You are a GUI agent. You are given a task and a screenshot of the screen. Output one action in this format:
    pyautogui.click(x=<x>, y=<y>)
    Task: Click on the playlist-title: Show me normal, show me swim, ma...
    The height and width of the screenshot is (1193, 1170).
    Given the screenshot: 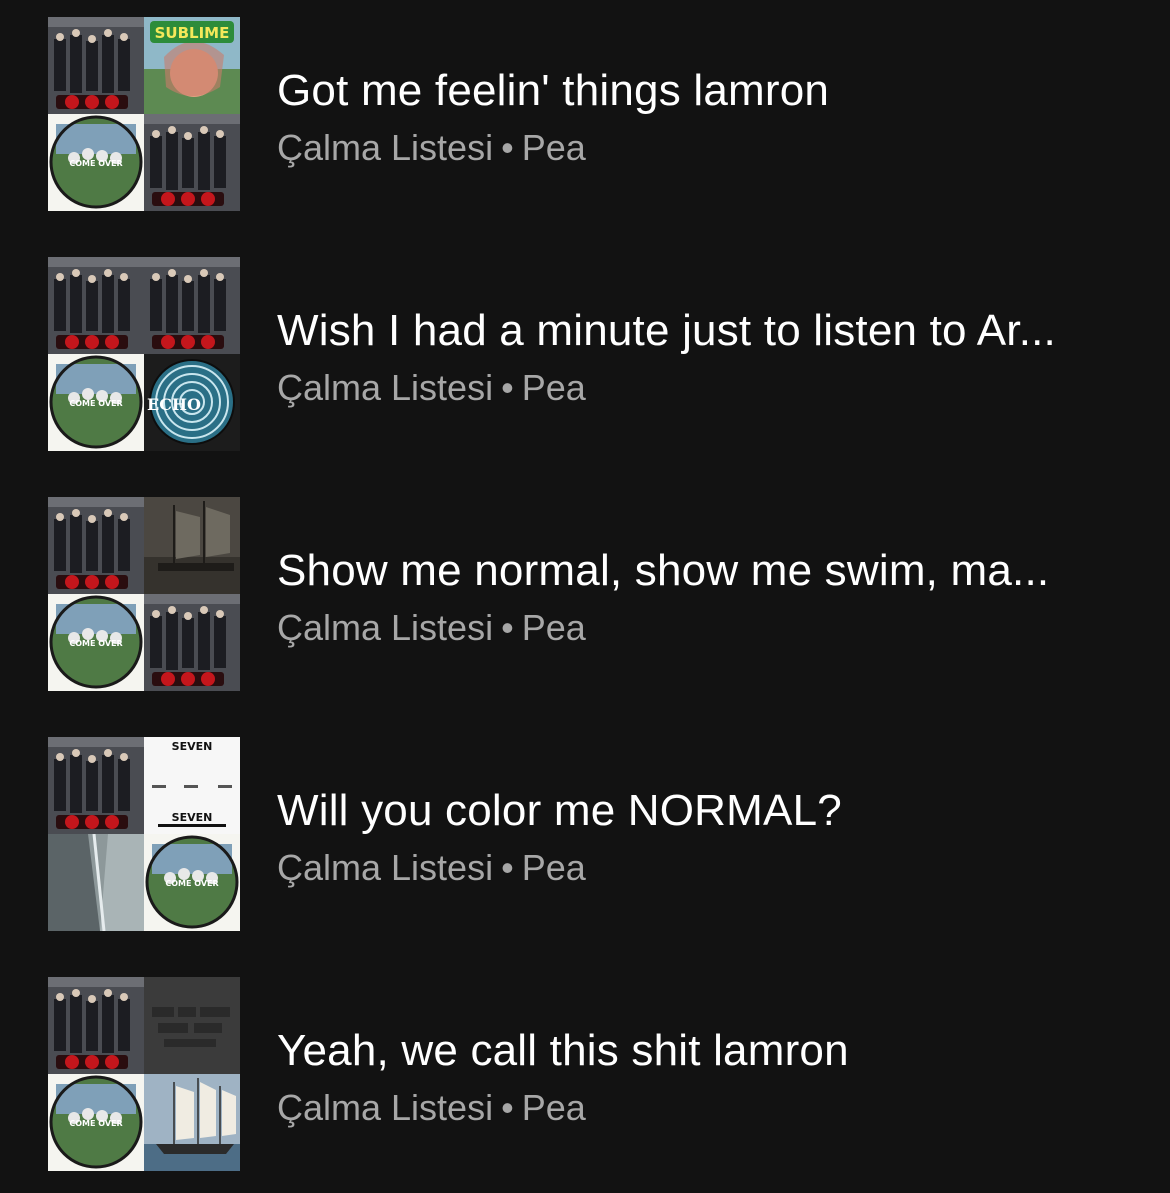 What is the action you would take?
    pyautogui.click(x=663, y=571)
    